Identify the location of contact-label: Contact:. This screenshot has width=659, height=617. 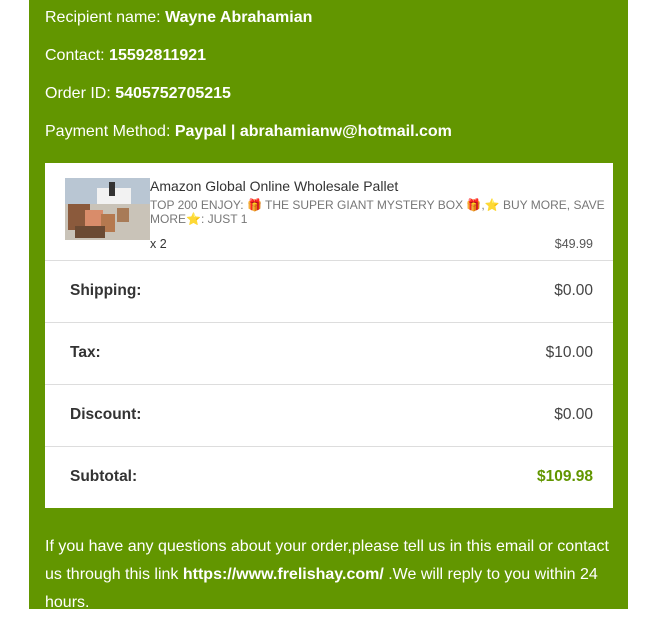
(75, 55).